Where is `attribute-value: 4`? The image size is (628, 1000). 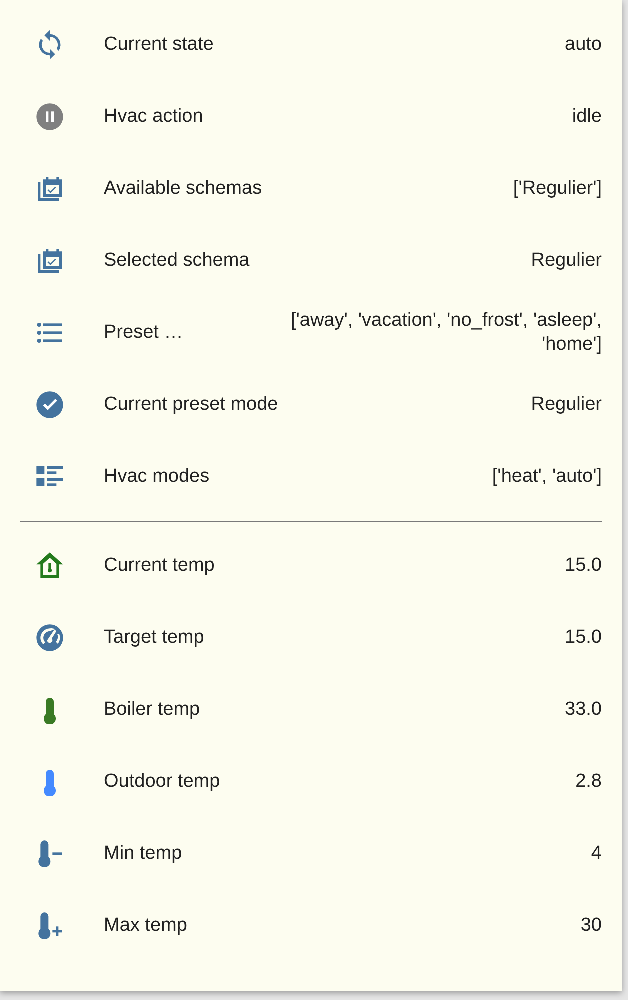 attribute-value: 4 is located at coordinates (596, 854).